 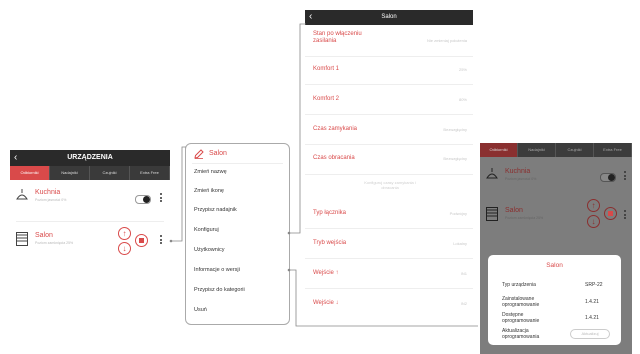 What do you see at coordinates (297, 128) in the screenshot?
I see `connector-configure` at bounding box center [297, 128].